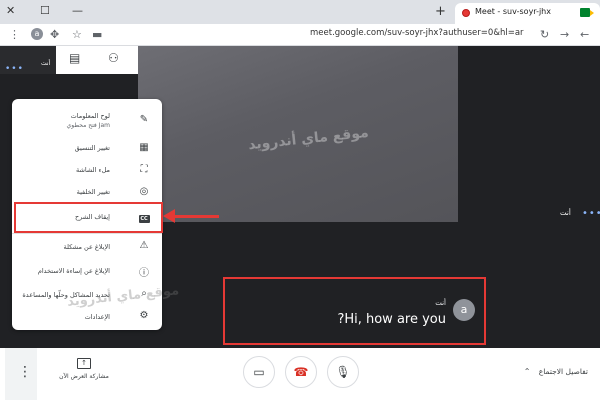 Image resolution: width=600 pixels, height=400 pixels. Describe the element at coordinates (14, 69) in the screenshot. I see `more-dots-icon: •••` at that location.